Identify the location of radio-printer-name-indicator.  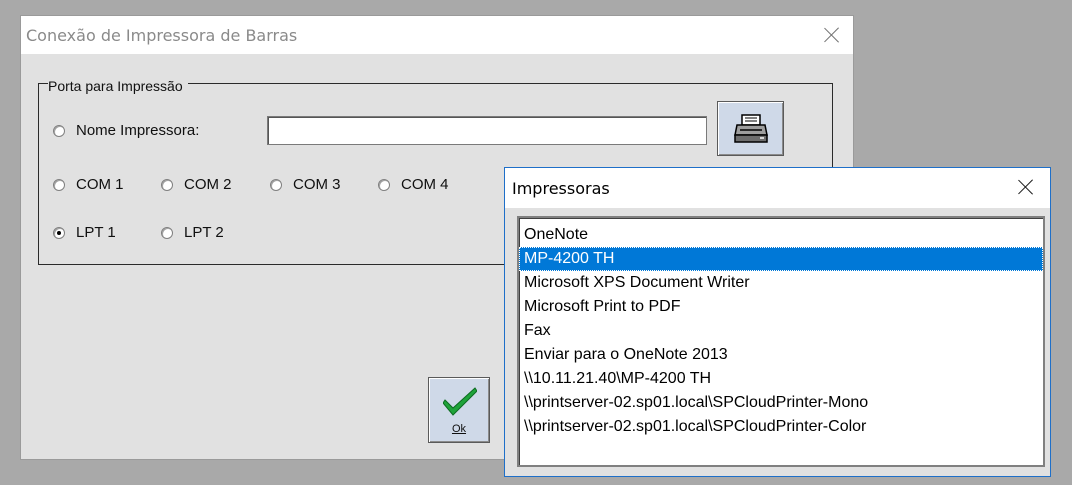
(59, 130).